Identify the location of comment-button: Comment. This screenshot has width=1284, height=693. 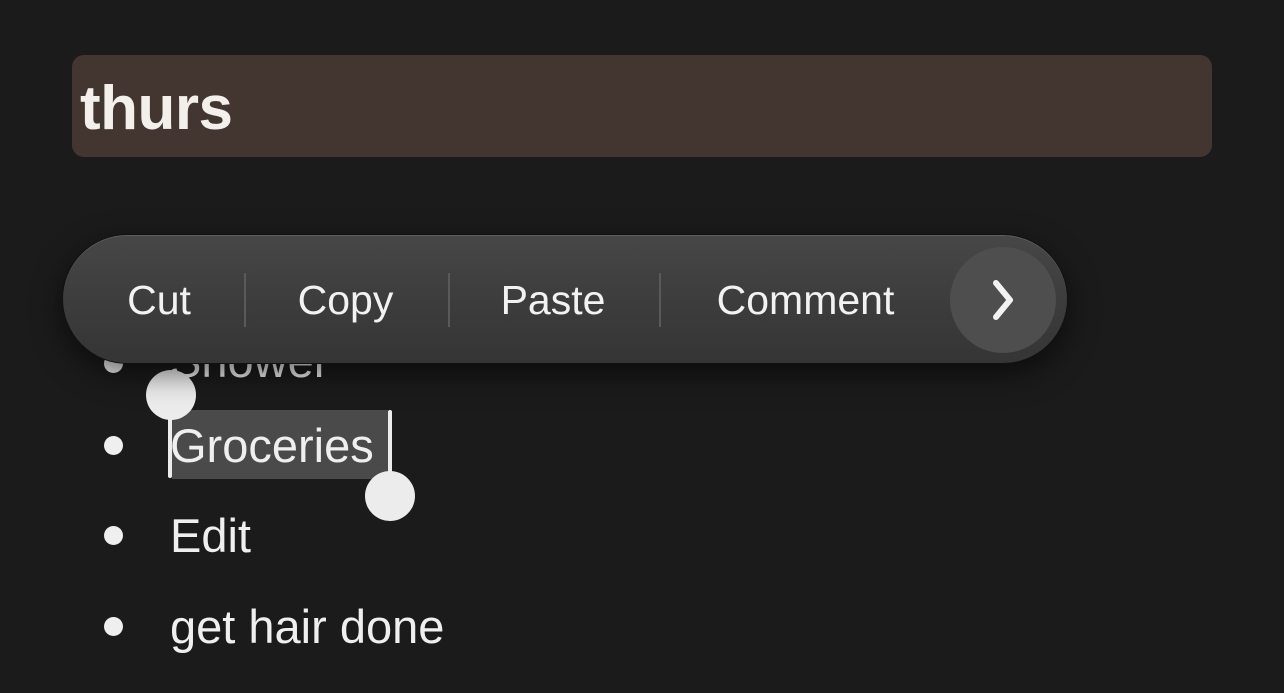
(805, 300).